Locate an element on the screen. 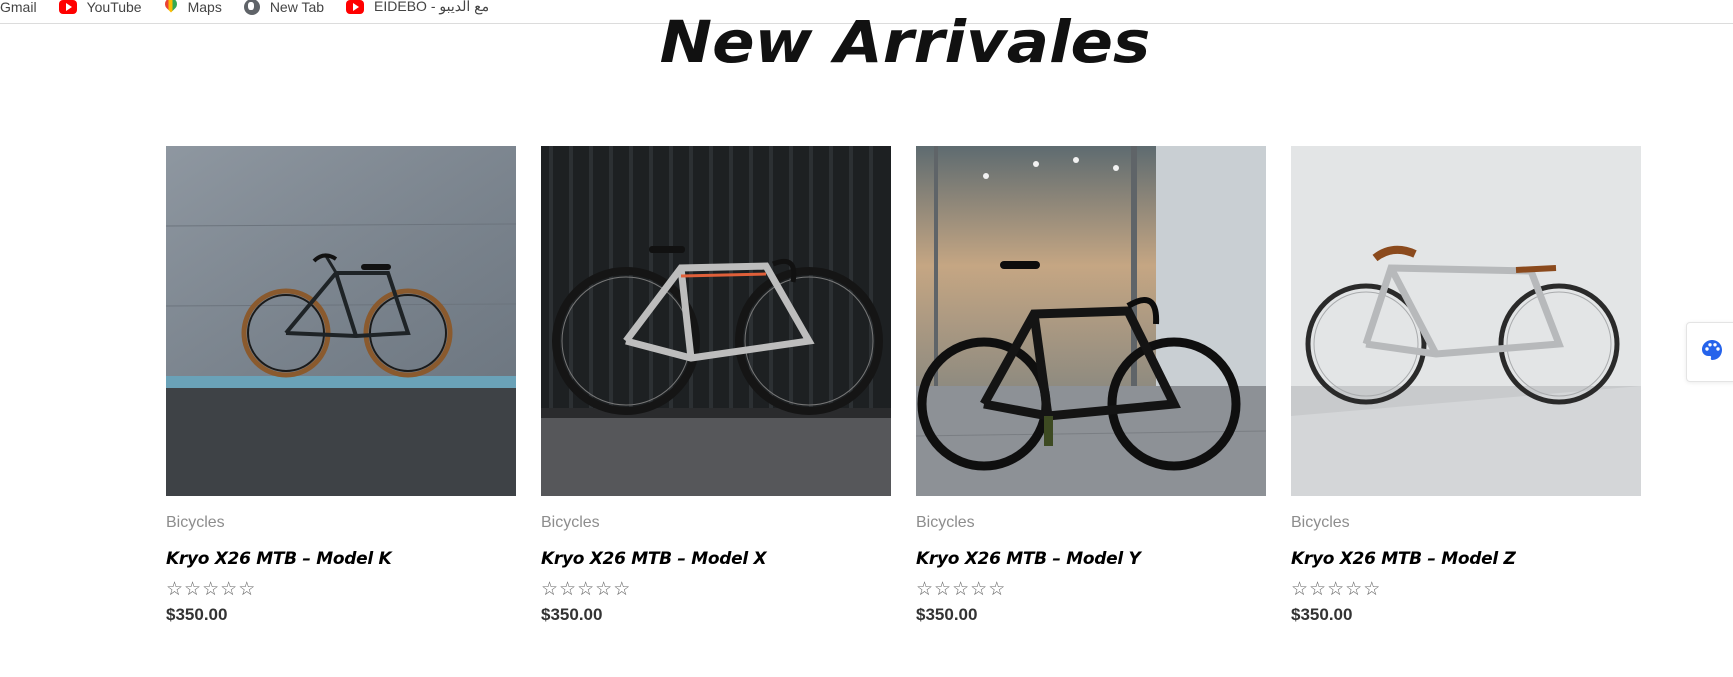  palette-side-tab is located at coordinates (1709, 352).